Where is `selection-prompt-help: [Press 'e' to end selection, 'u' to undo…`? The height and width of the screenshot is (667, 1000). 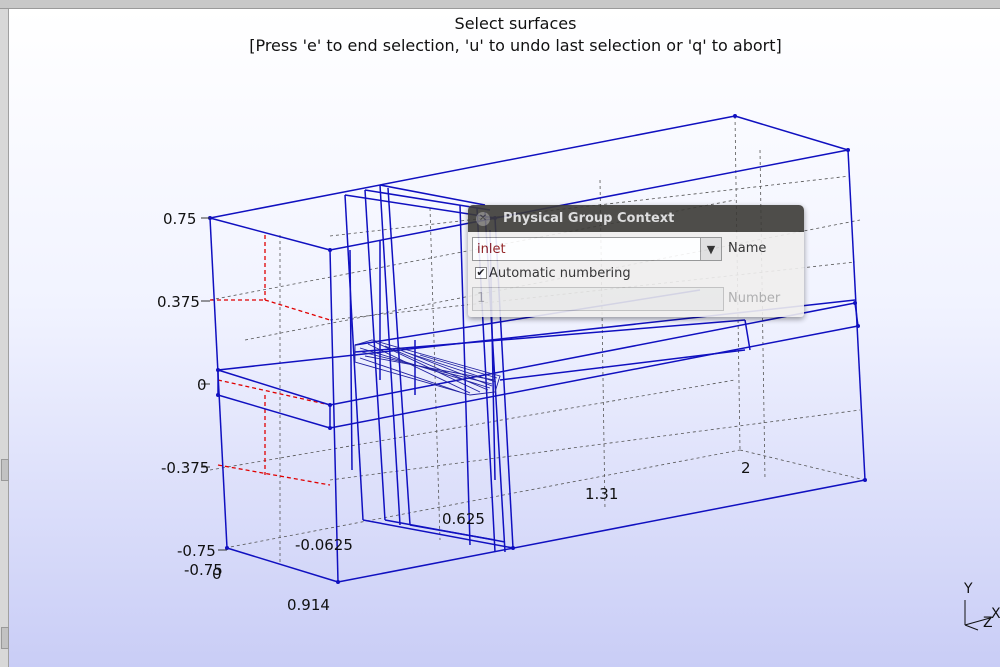 selection-prompt-help: [Press 'e' to end selection, 'u' to undo… is located at coordinates (515, 45).